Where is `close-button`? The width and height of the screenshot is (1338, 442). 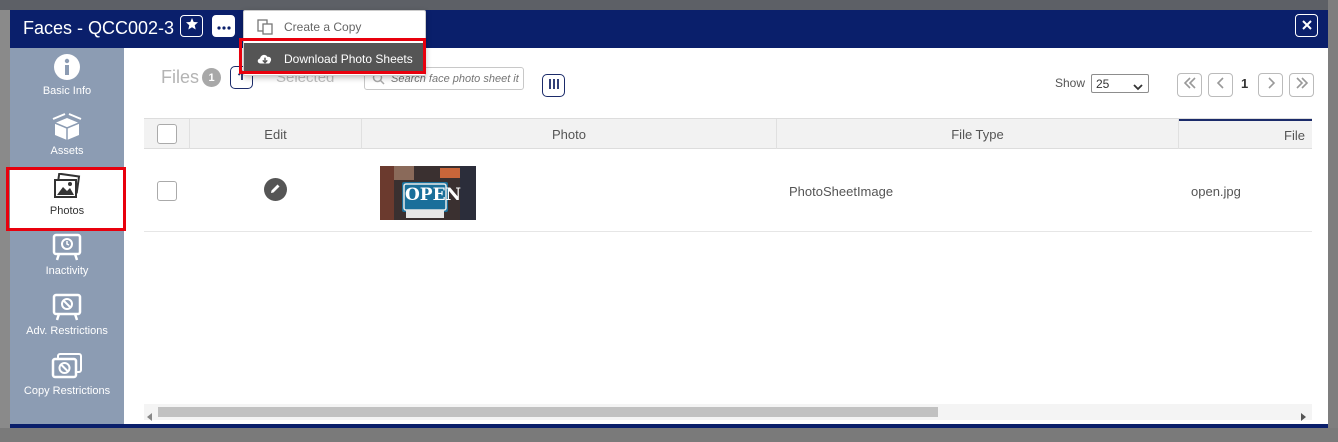
close-button is located at coordinates (1306, 25).